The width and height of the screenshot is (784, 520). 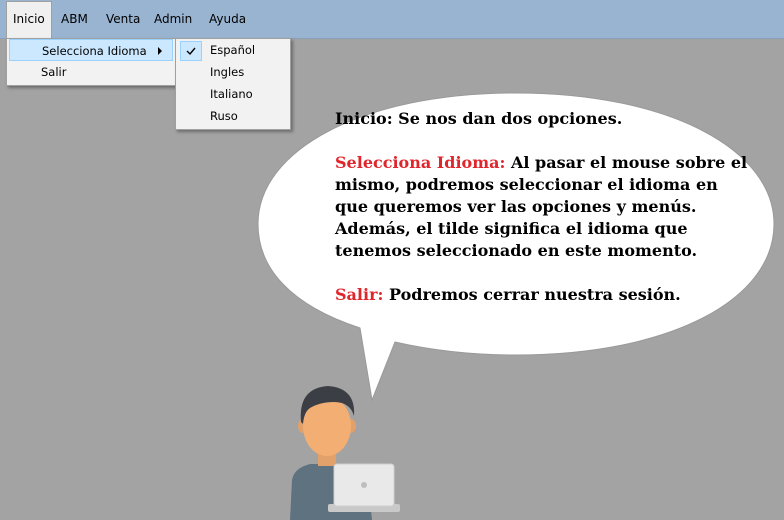 What do you see at coordinates (420, 162) in the screenshot?
I see `highlight-selecciona-idioma: Selecciona Idioma:` at bounding box center [420, 162].